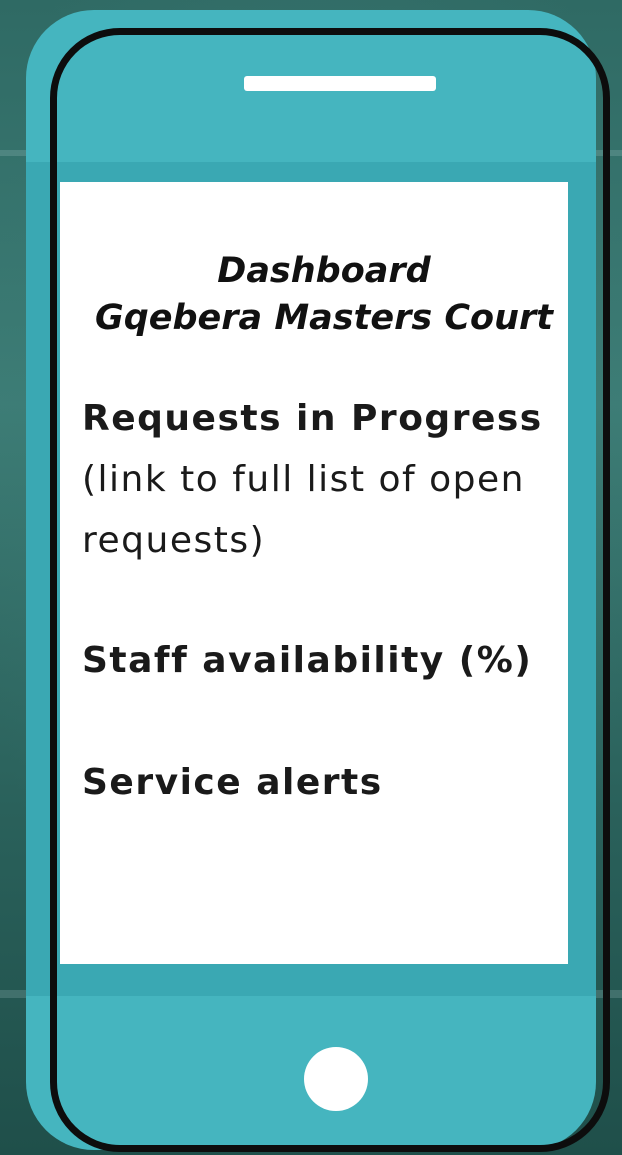  What do you see at coordinates (312, 418) in the screenshot?
I see `requests-in-progress-label: Requests in Progress` at bounding box center [312, 418].